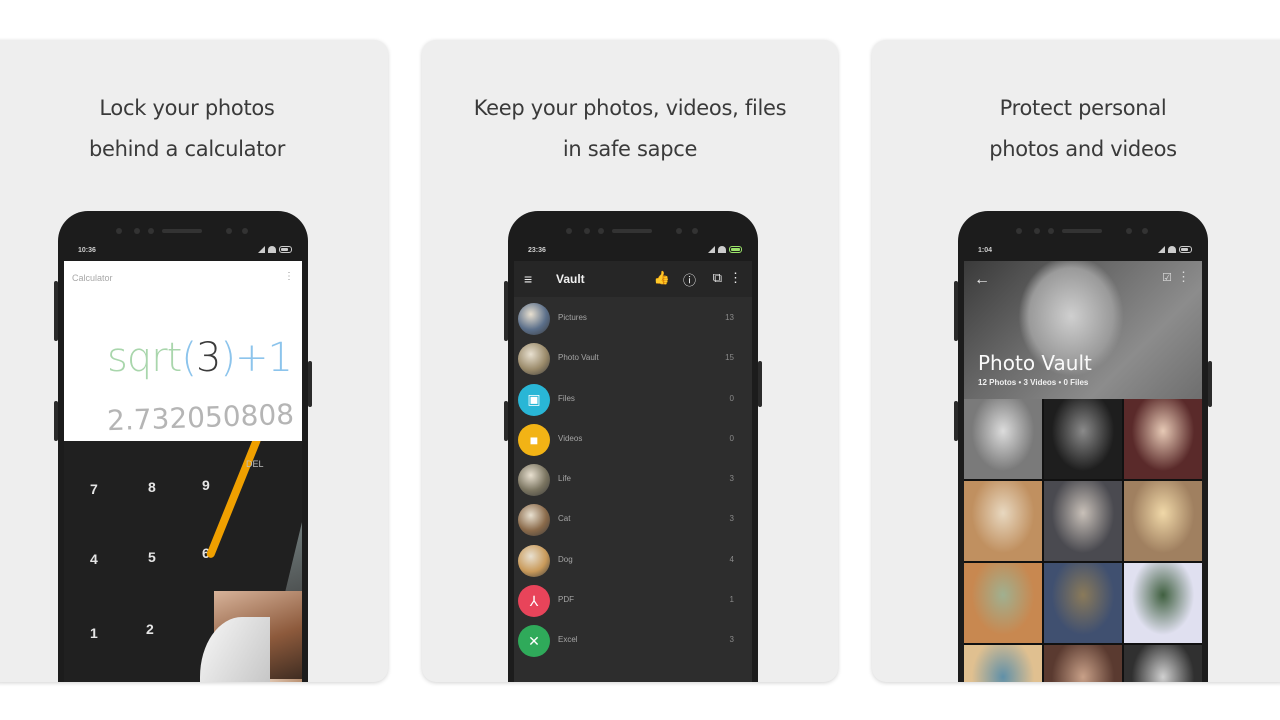 The height and width of the screenshot is (720, 1280). I want to click on info-icon: ⓘ, so click(689, 279).